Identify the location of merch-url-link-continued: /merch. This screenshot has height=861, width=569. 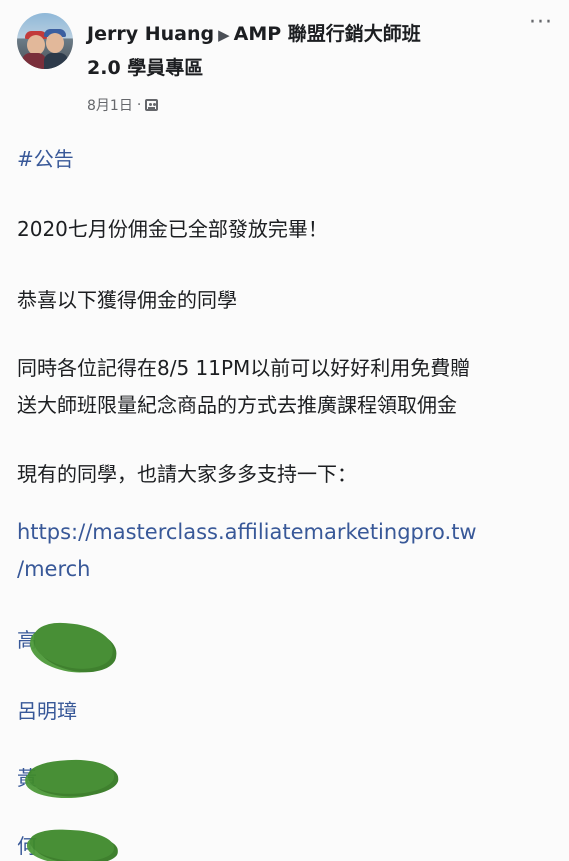
(53, 569).